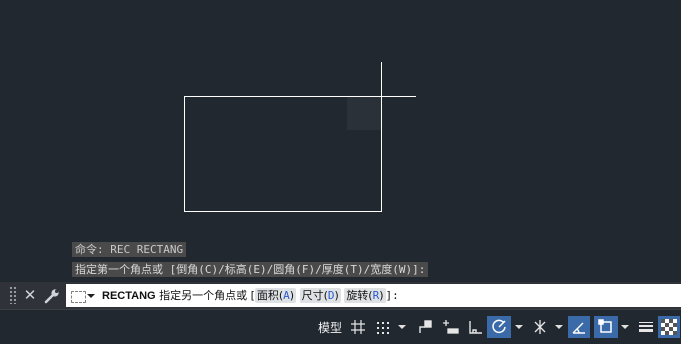 This screenshot has height=344, width=681. What do you see at coordinates (364, 113) in the screenshot?
I see `crosshair-pickbox` at bounding box center [364, 113].